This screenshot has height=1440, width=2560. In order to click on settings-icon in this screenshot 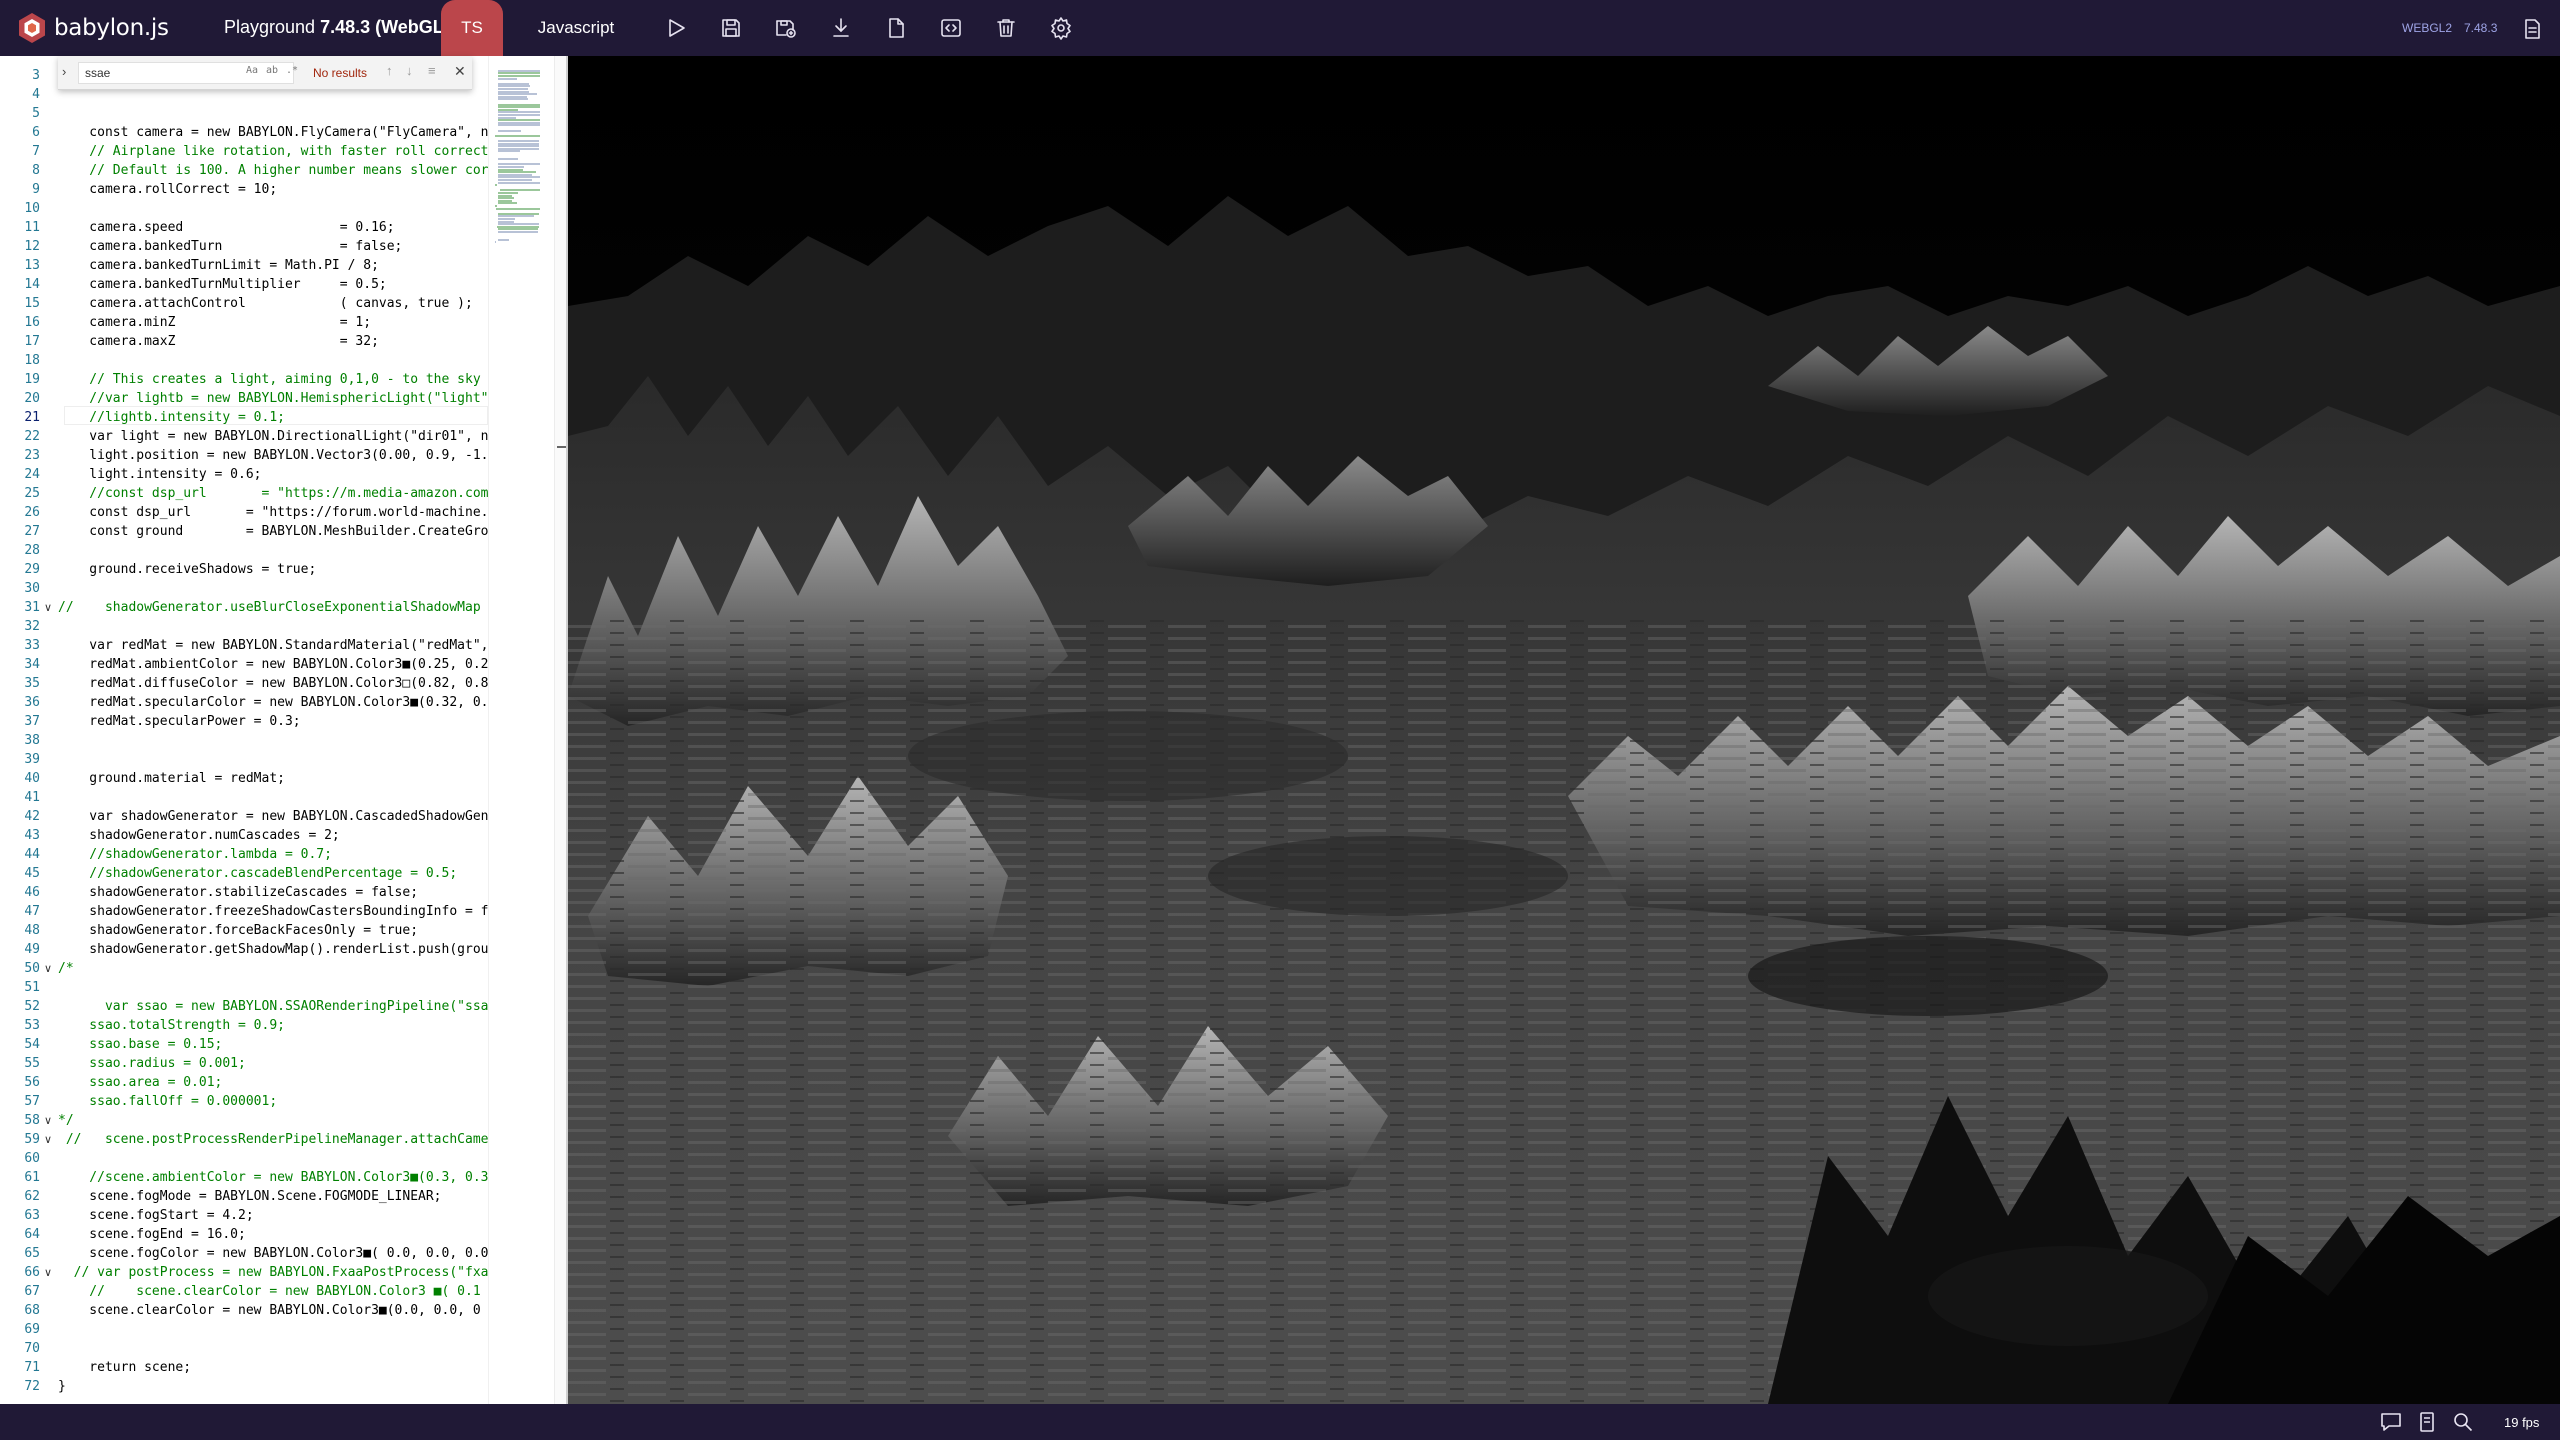, I will do `click(1061, 28)`.